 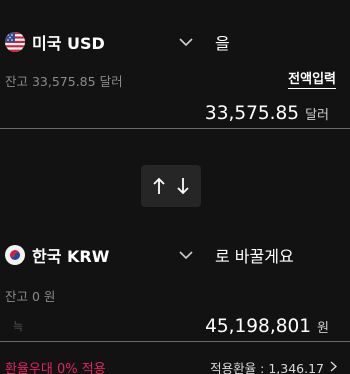 I want to click on to-amount-value: 45,198,801, so click(x=258, y=326).